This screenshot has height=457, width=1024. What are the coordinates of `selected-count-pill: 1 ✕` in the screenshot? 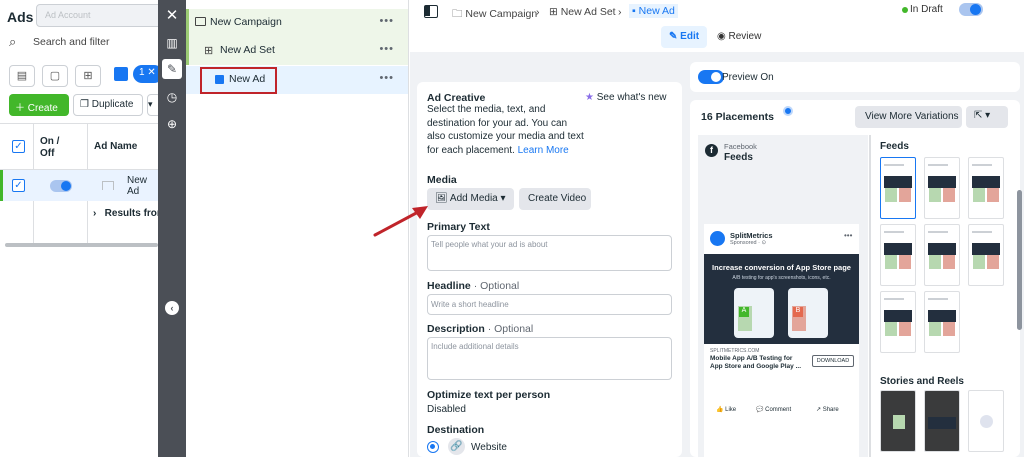 It's located at (145, 74).